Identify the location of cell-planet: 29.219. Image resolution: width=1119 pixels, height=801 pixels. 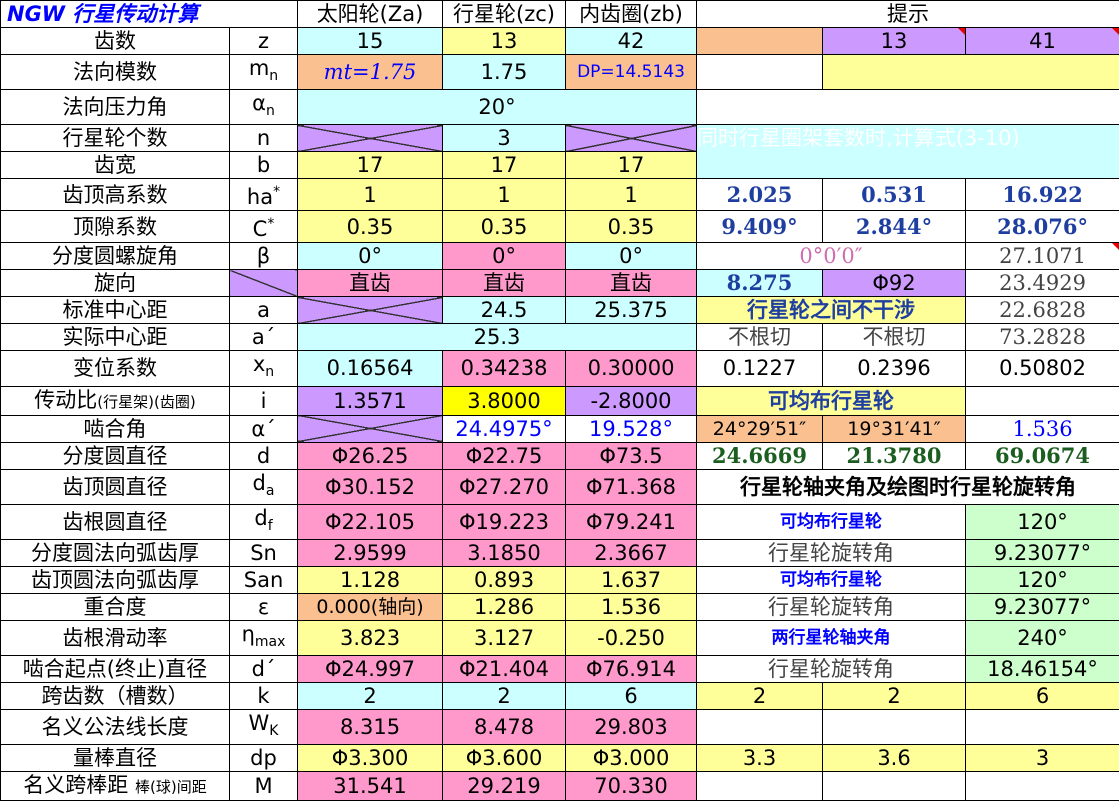
(504, 786).